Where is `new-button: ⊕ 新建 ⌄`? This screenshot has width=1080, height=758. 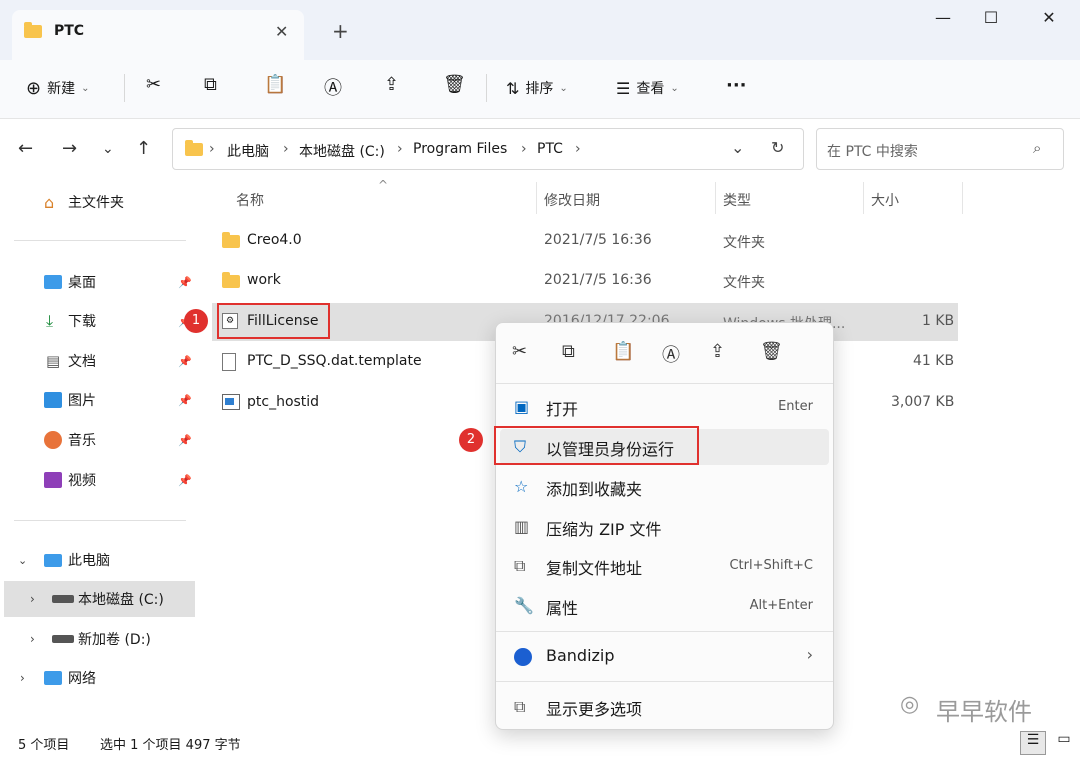
new-button: ⊕ 新建 ⌄ is located at coordinates (57, 88).